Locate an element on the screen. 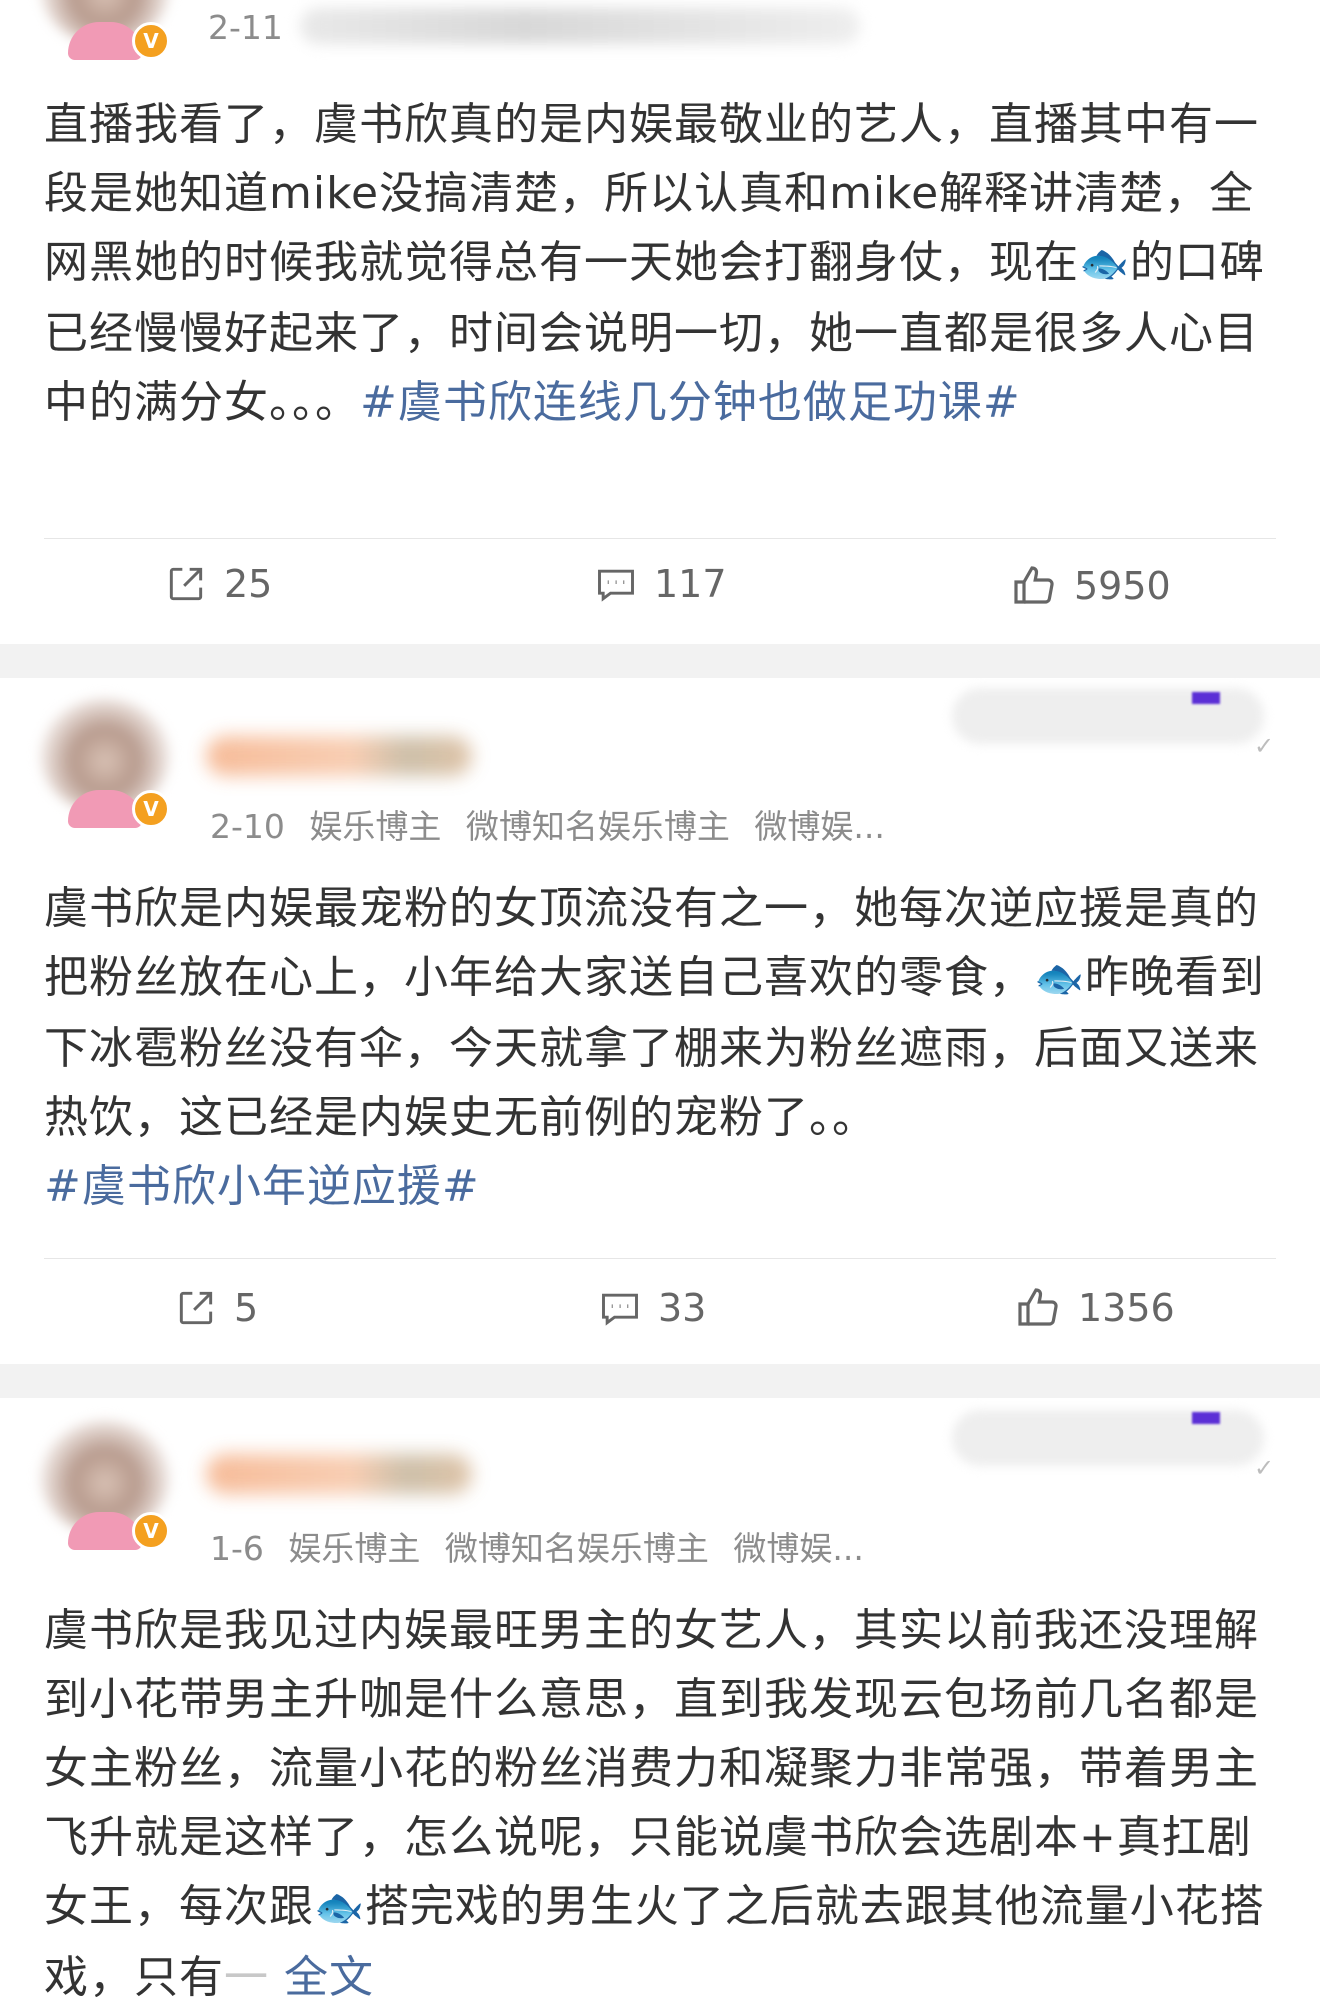  like-button: 1356 is located at coordinates (1094, 1308).